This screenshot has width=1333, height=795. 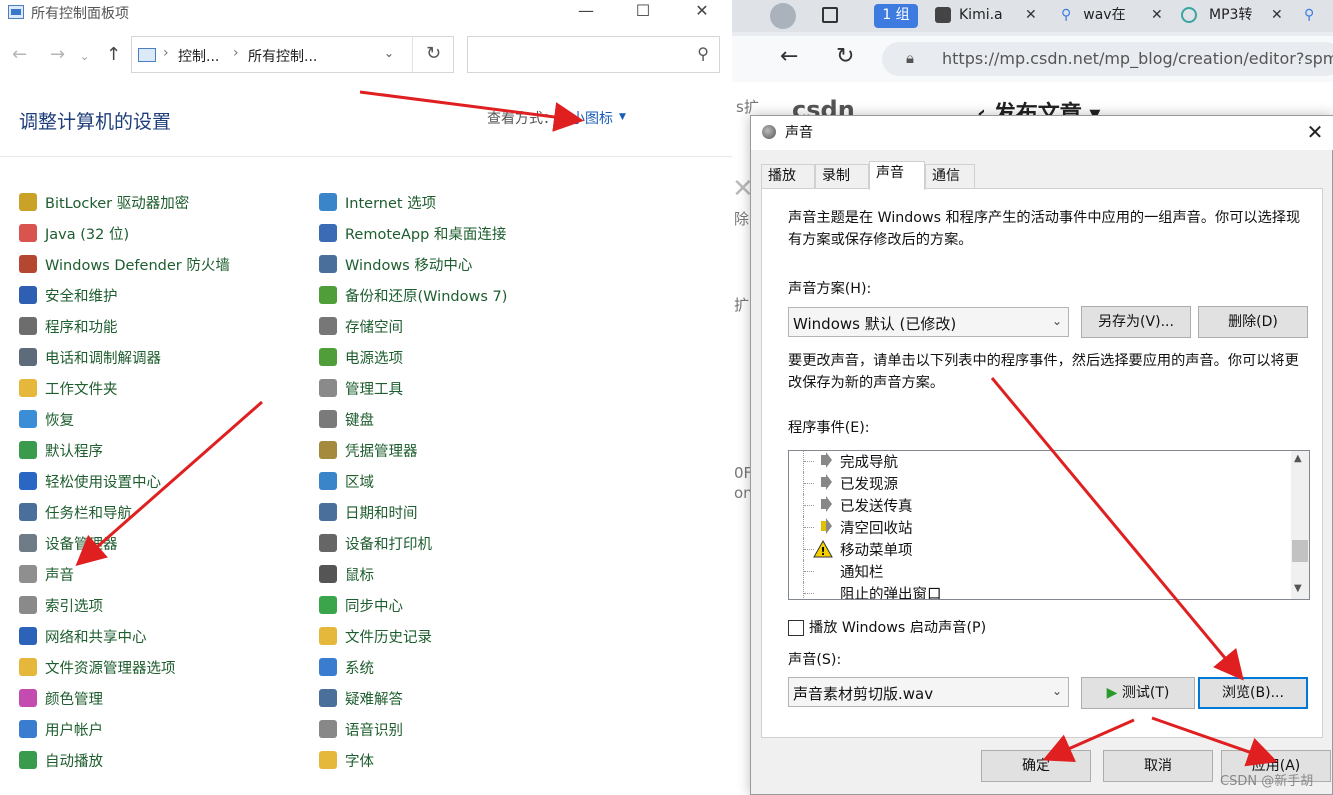 I want to click on tab-sounds: 声音, so click(x=897, y=175).